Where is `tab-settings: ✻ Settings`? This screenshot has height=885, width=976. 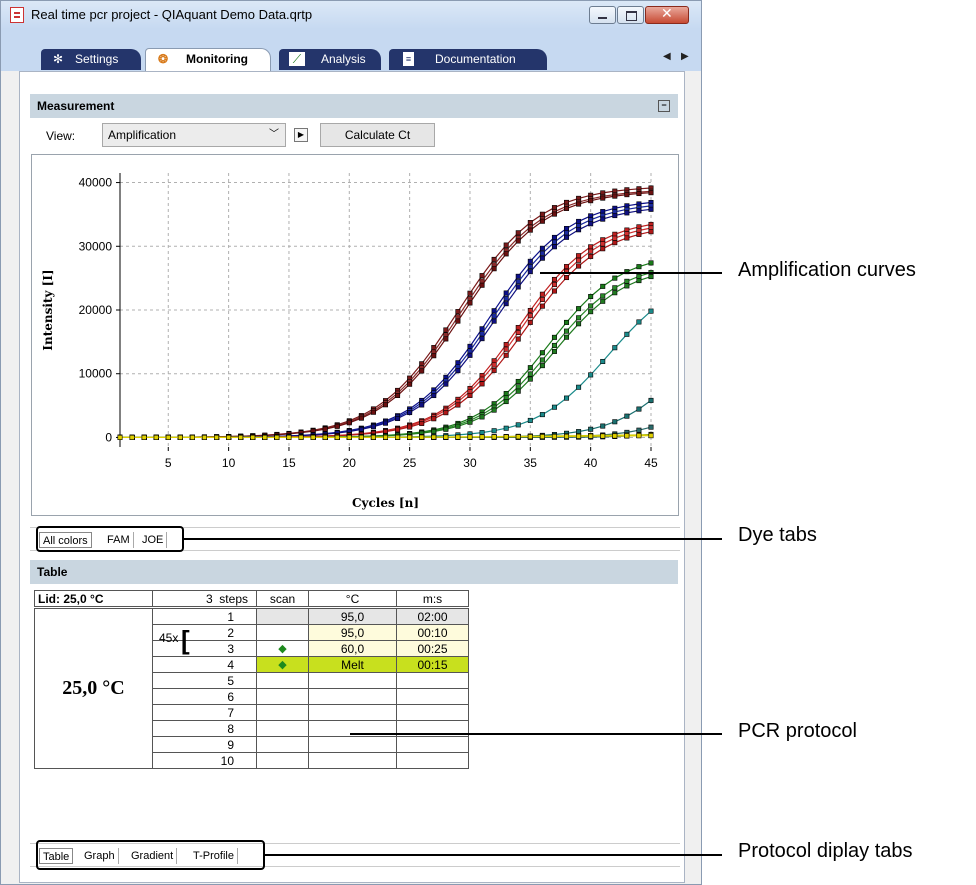
tab-settings: ✻ Settings is located at coordinates (91, 59).